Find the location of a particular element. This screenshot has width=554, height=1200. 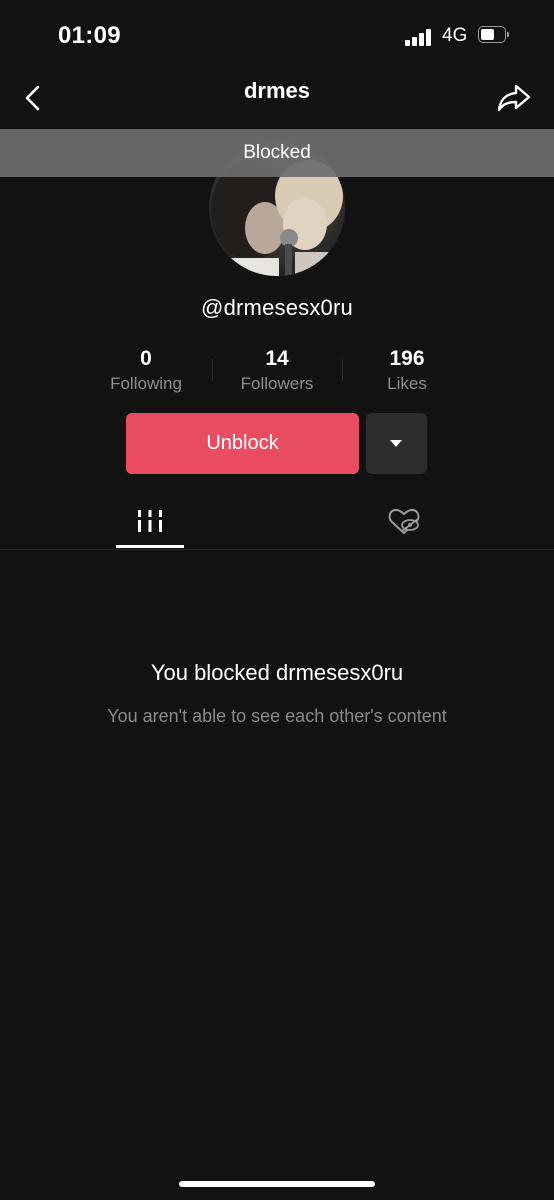

nav-header: drmes is located at coordinates (277, 99).